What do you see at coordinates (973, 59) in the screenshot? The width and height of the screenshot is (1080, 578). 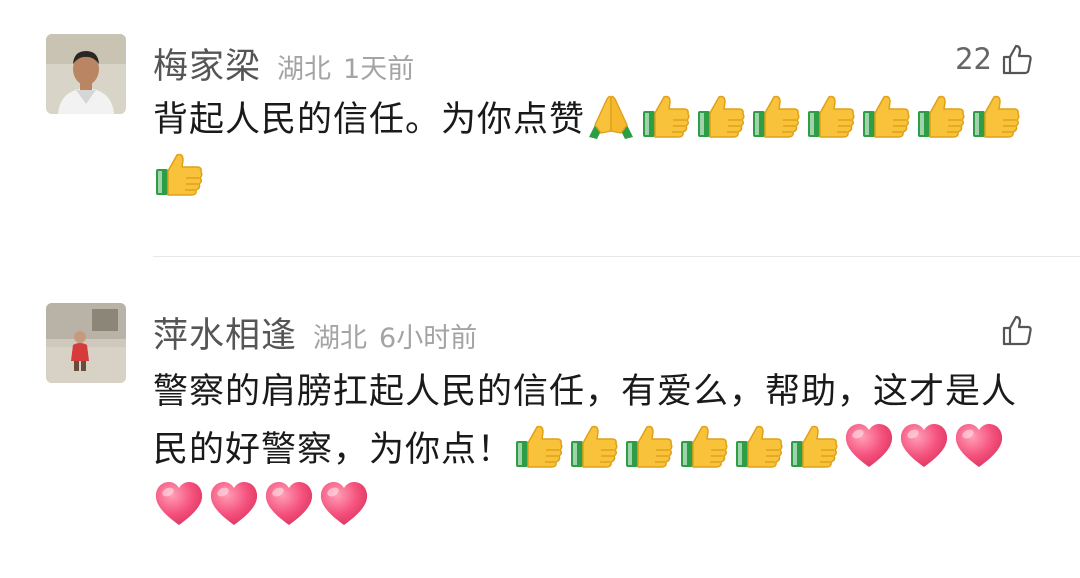 I see `like-count: 22` at bounding box center [973, 59].